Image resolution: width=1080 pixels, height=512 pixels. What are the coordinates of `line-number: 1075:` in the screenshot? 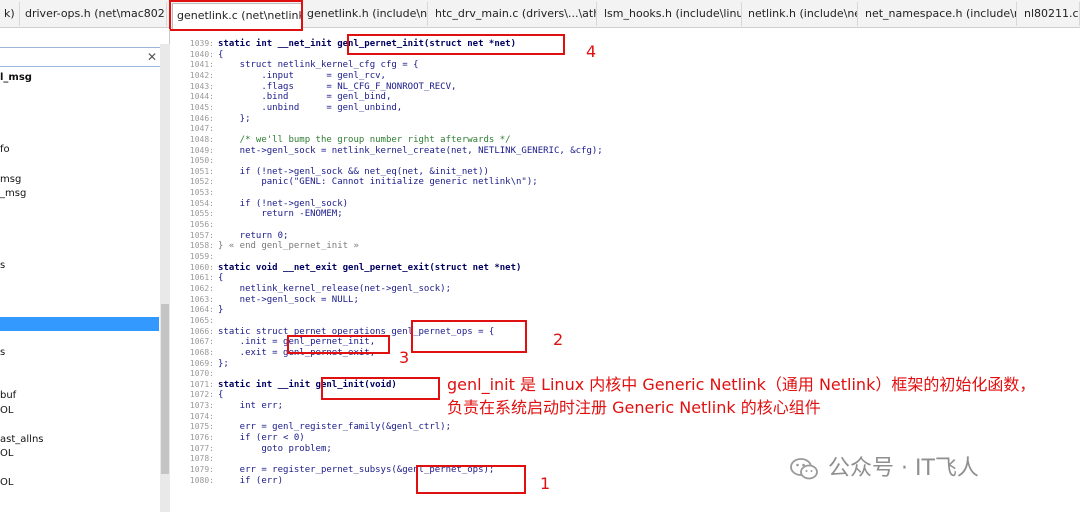 It's located at (201, 427).